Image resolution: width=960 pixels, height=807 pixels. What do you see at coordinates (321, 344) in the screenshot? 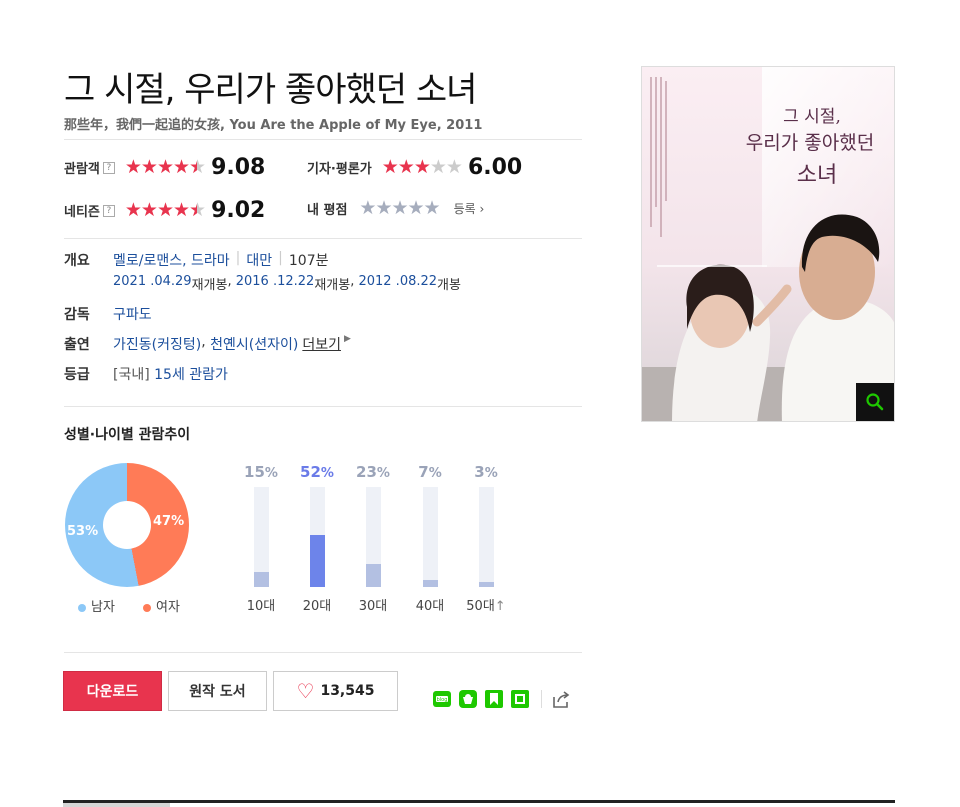
I see `more-cast-link: 더보기` at bounding box center [321, 344].